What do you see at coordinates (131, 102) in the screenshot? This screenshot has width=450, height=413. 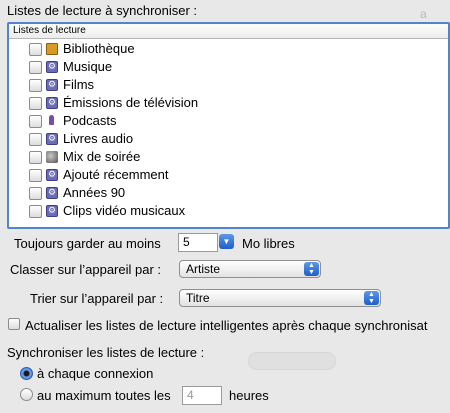 I see `playlist-label: Émissions de télévision` at bounding box center [131, 102].